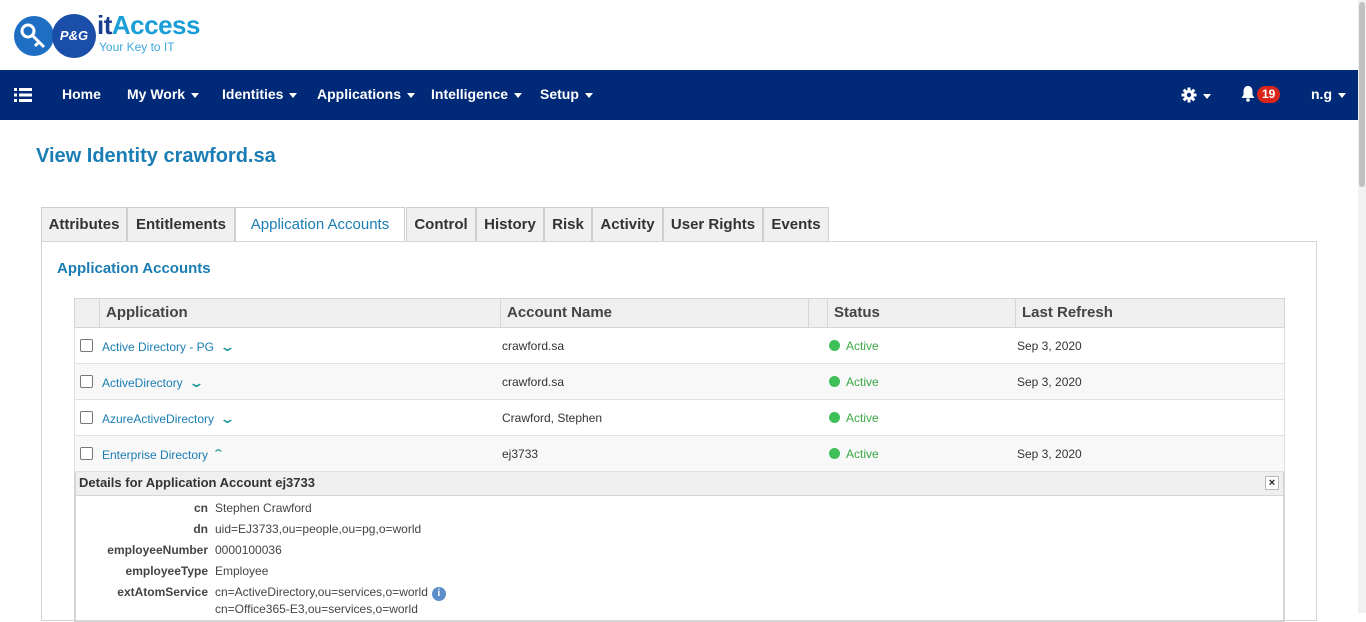 The height and width of the screenshot is (622, 1366). Describe the element at coordinates (218, 454) in the screenshot. I see `chevron-up-icon: ˆ` at that location.